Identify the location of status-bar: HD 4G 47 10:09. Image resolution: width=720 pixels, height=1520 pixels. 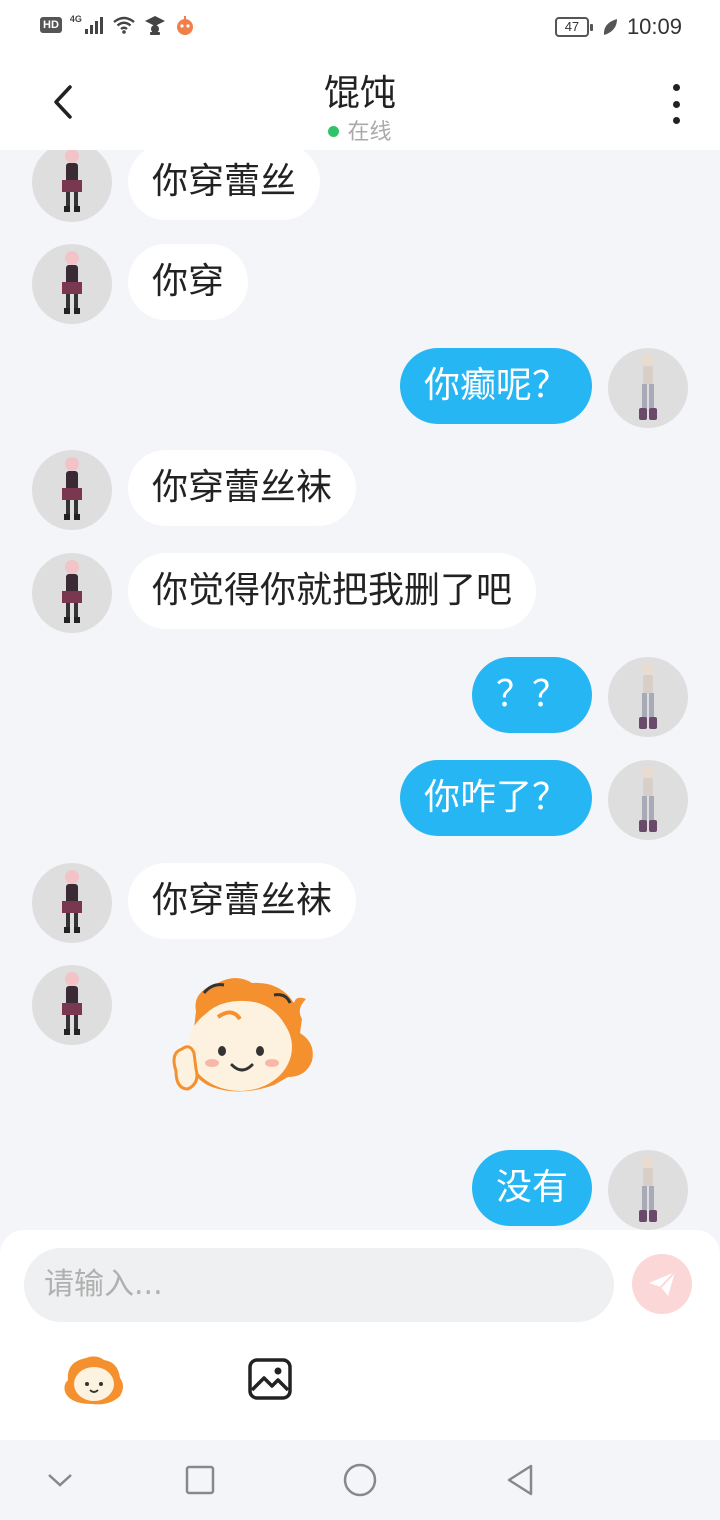
(360, 28).